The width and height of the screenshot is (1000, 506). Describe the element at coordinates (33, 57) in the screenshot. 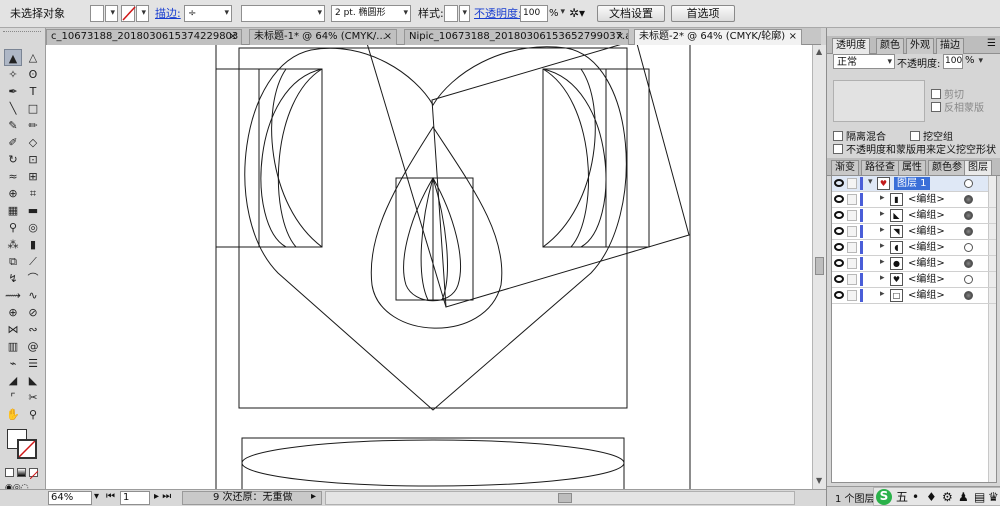

I see `direct-selection-tool-icon: △` at that location.